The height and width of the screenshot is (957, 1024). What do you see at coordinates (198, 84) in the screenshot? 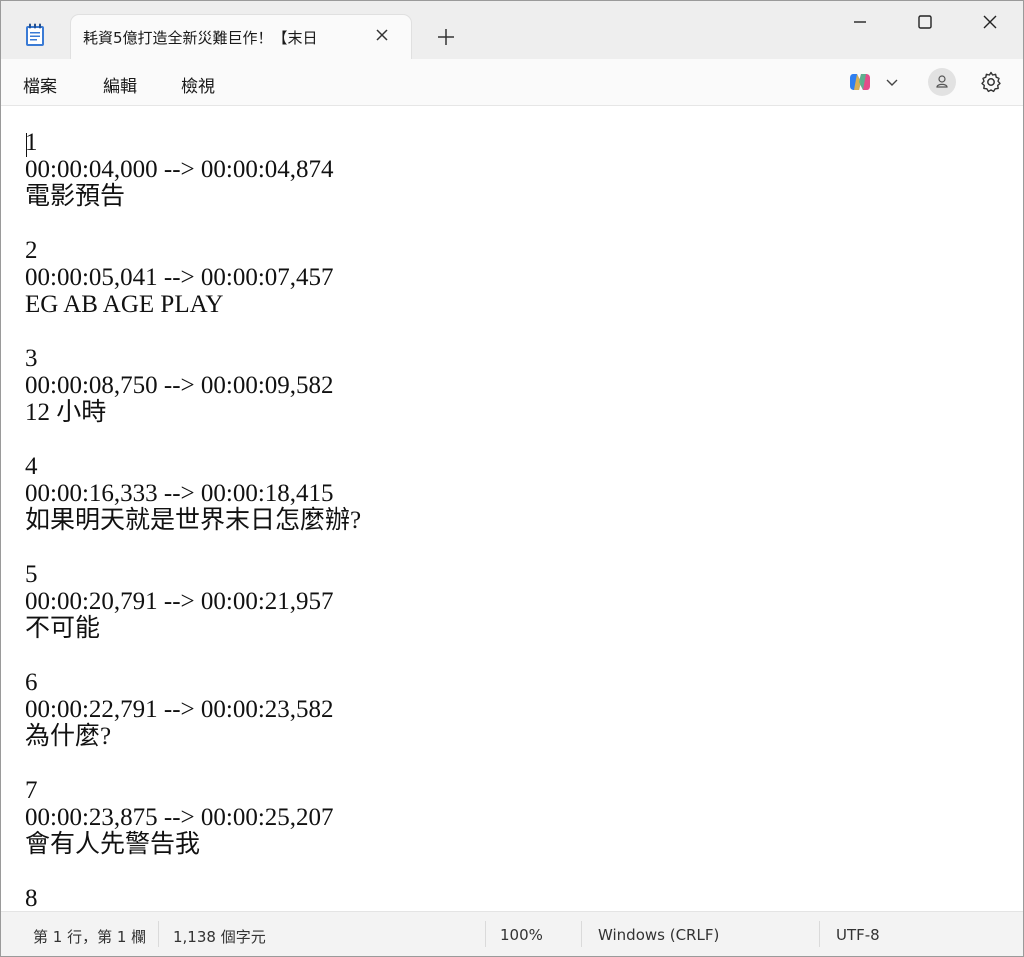
I see `menu-view: 檢視` at bounding box center [198, 84].